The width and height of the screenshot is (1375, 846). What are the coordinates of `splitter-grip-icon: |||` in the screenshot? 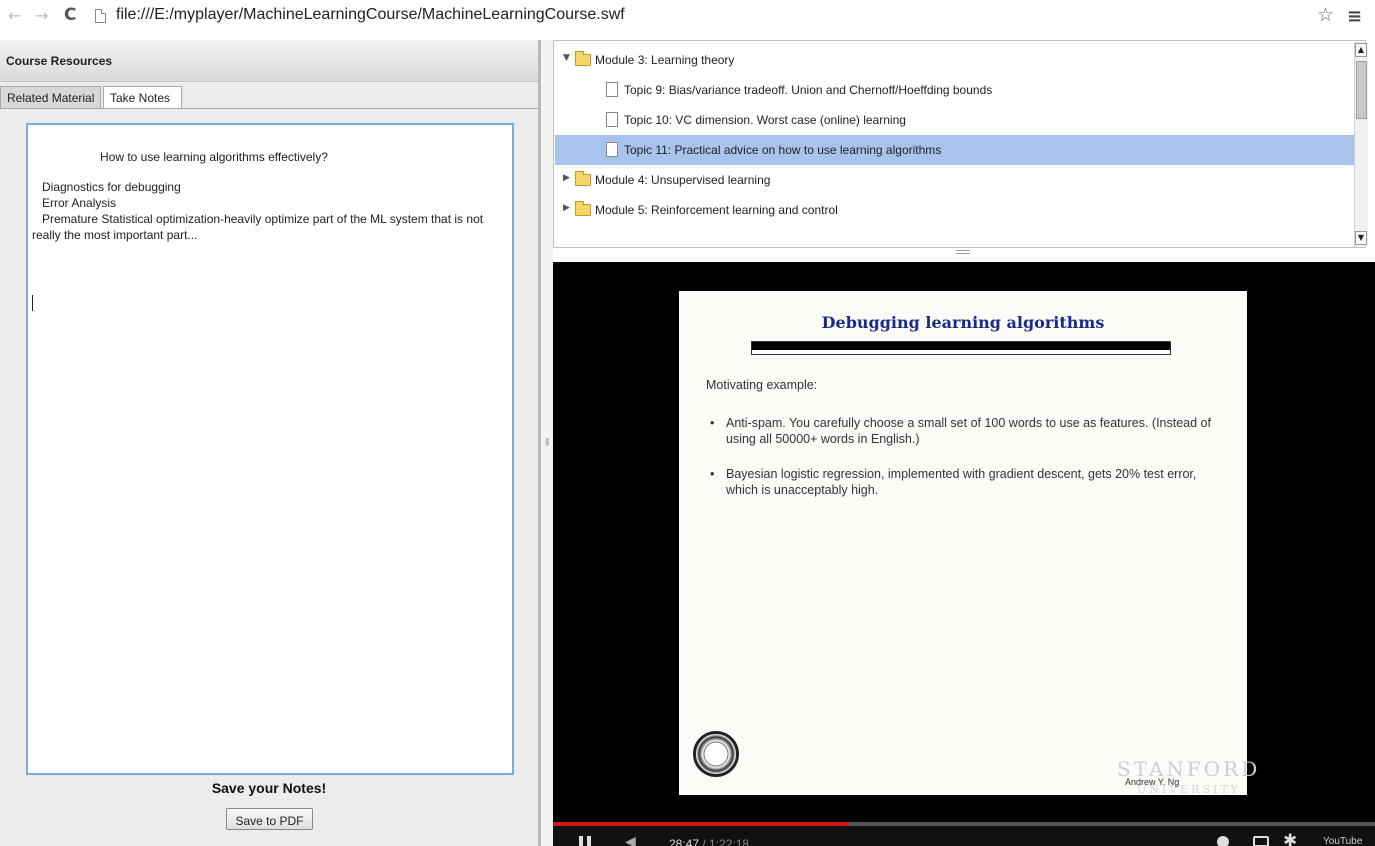 It's located at (547, 441).